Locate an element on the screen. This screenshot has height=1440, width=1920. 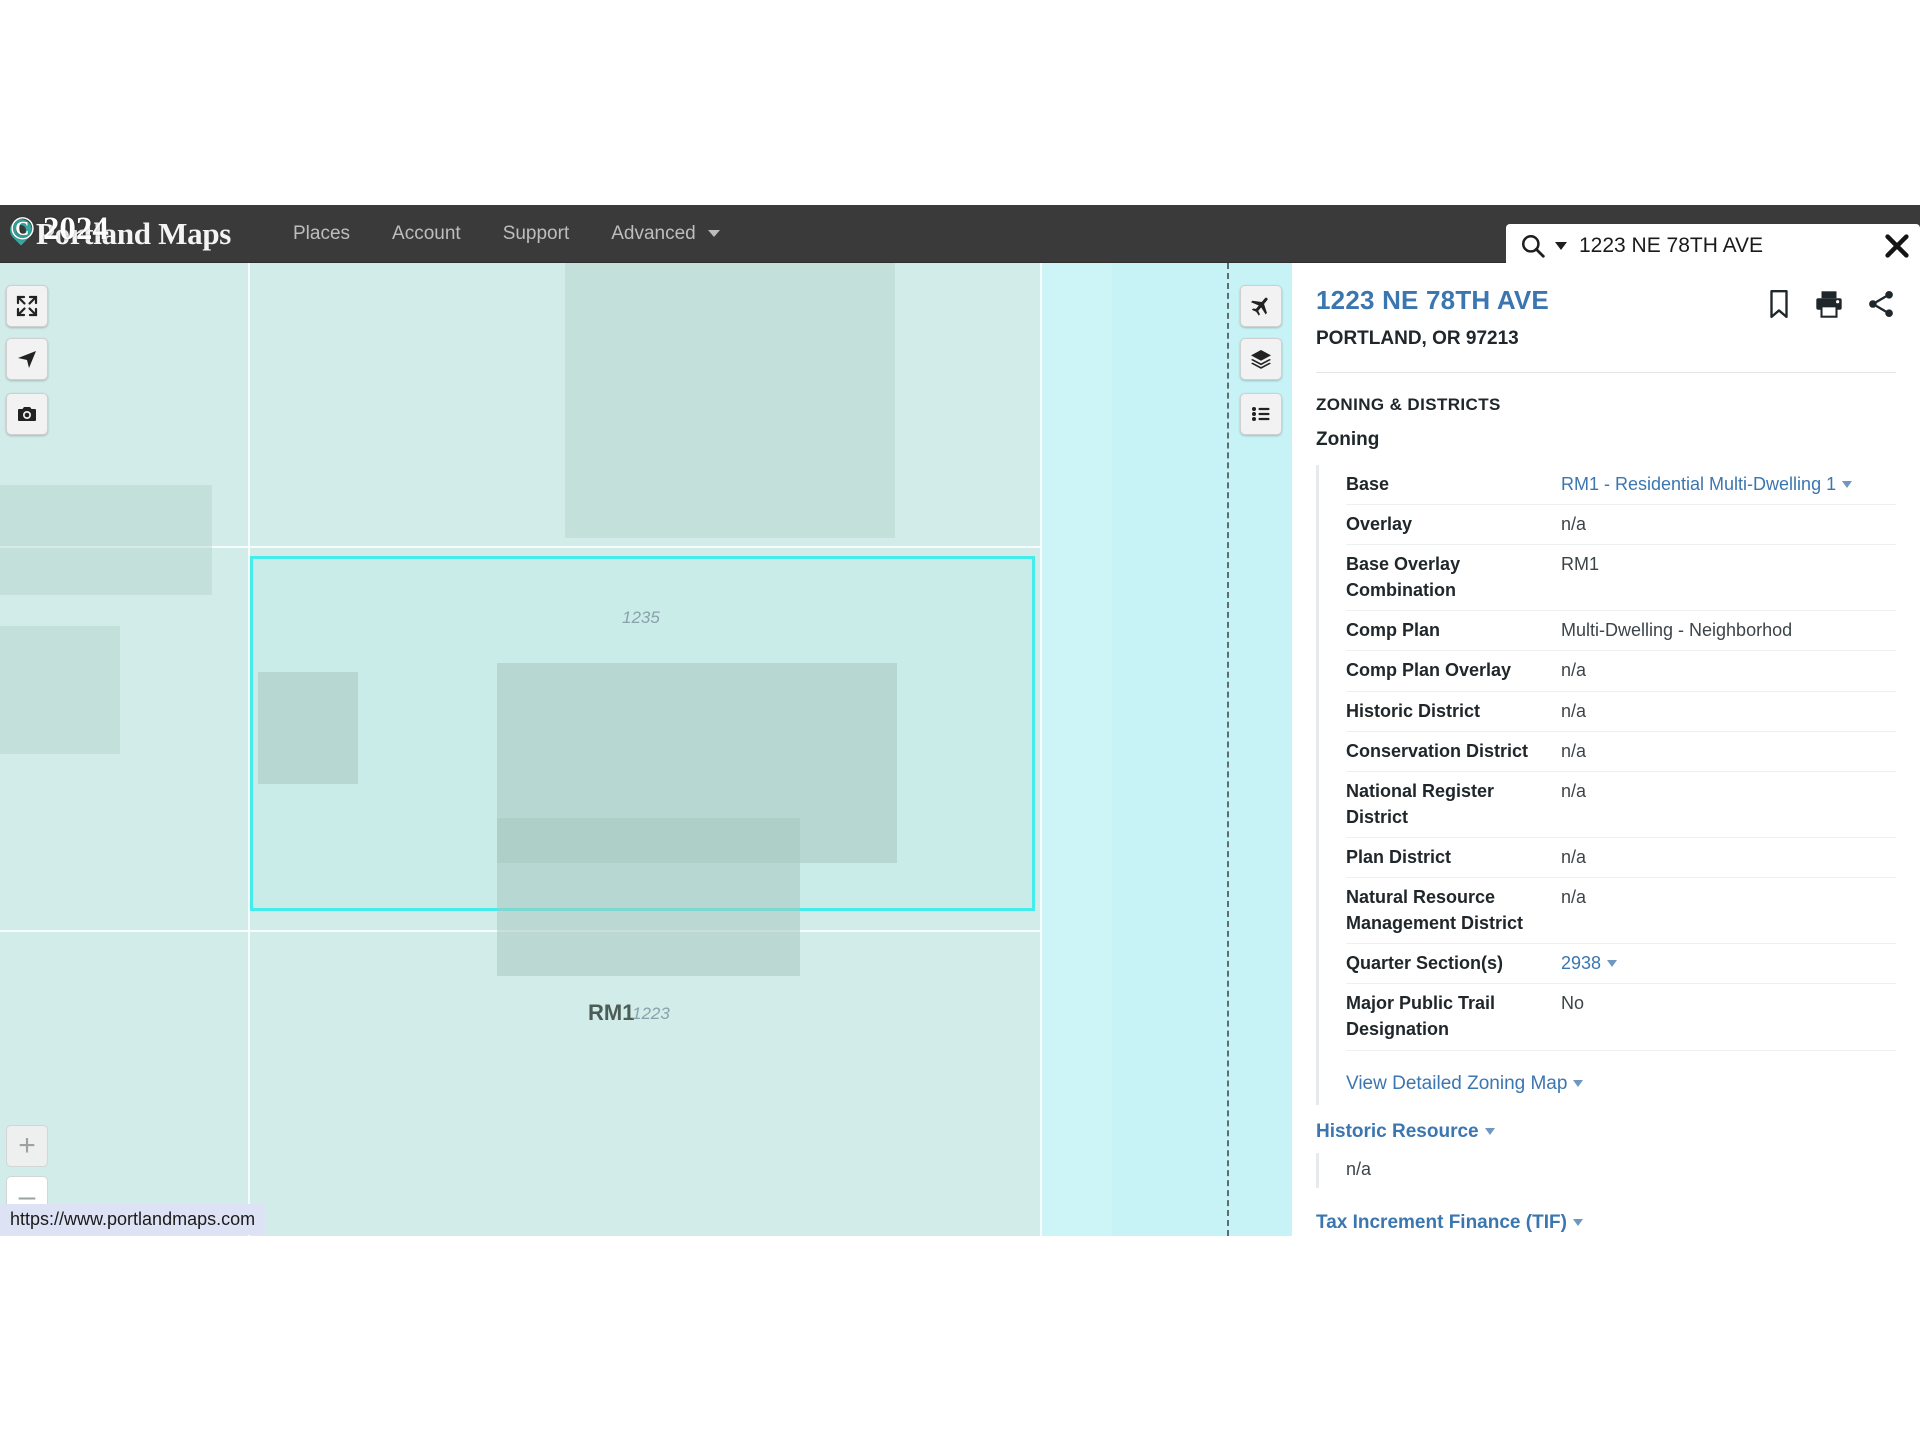
panel-actions is located at coordinates (1831, 304).